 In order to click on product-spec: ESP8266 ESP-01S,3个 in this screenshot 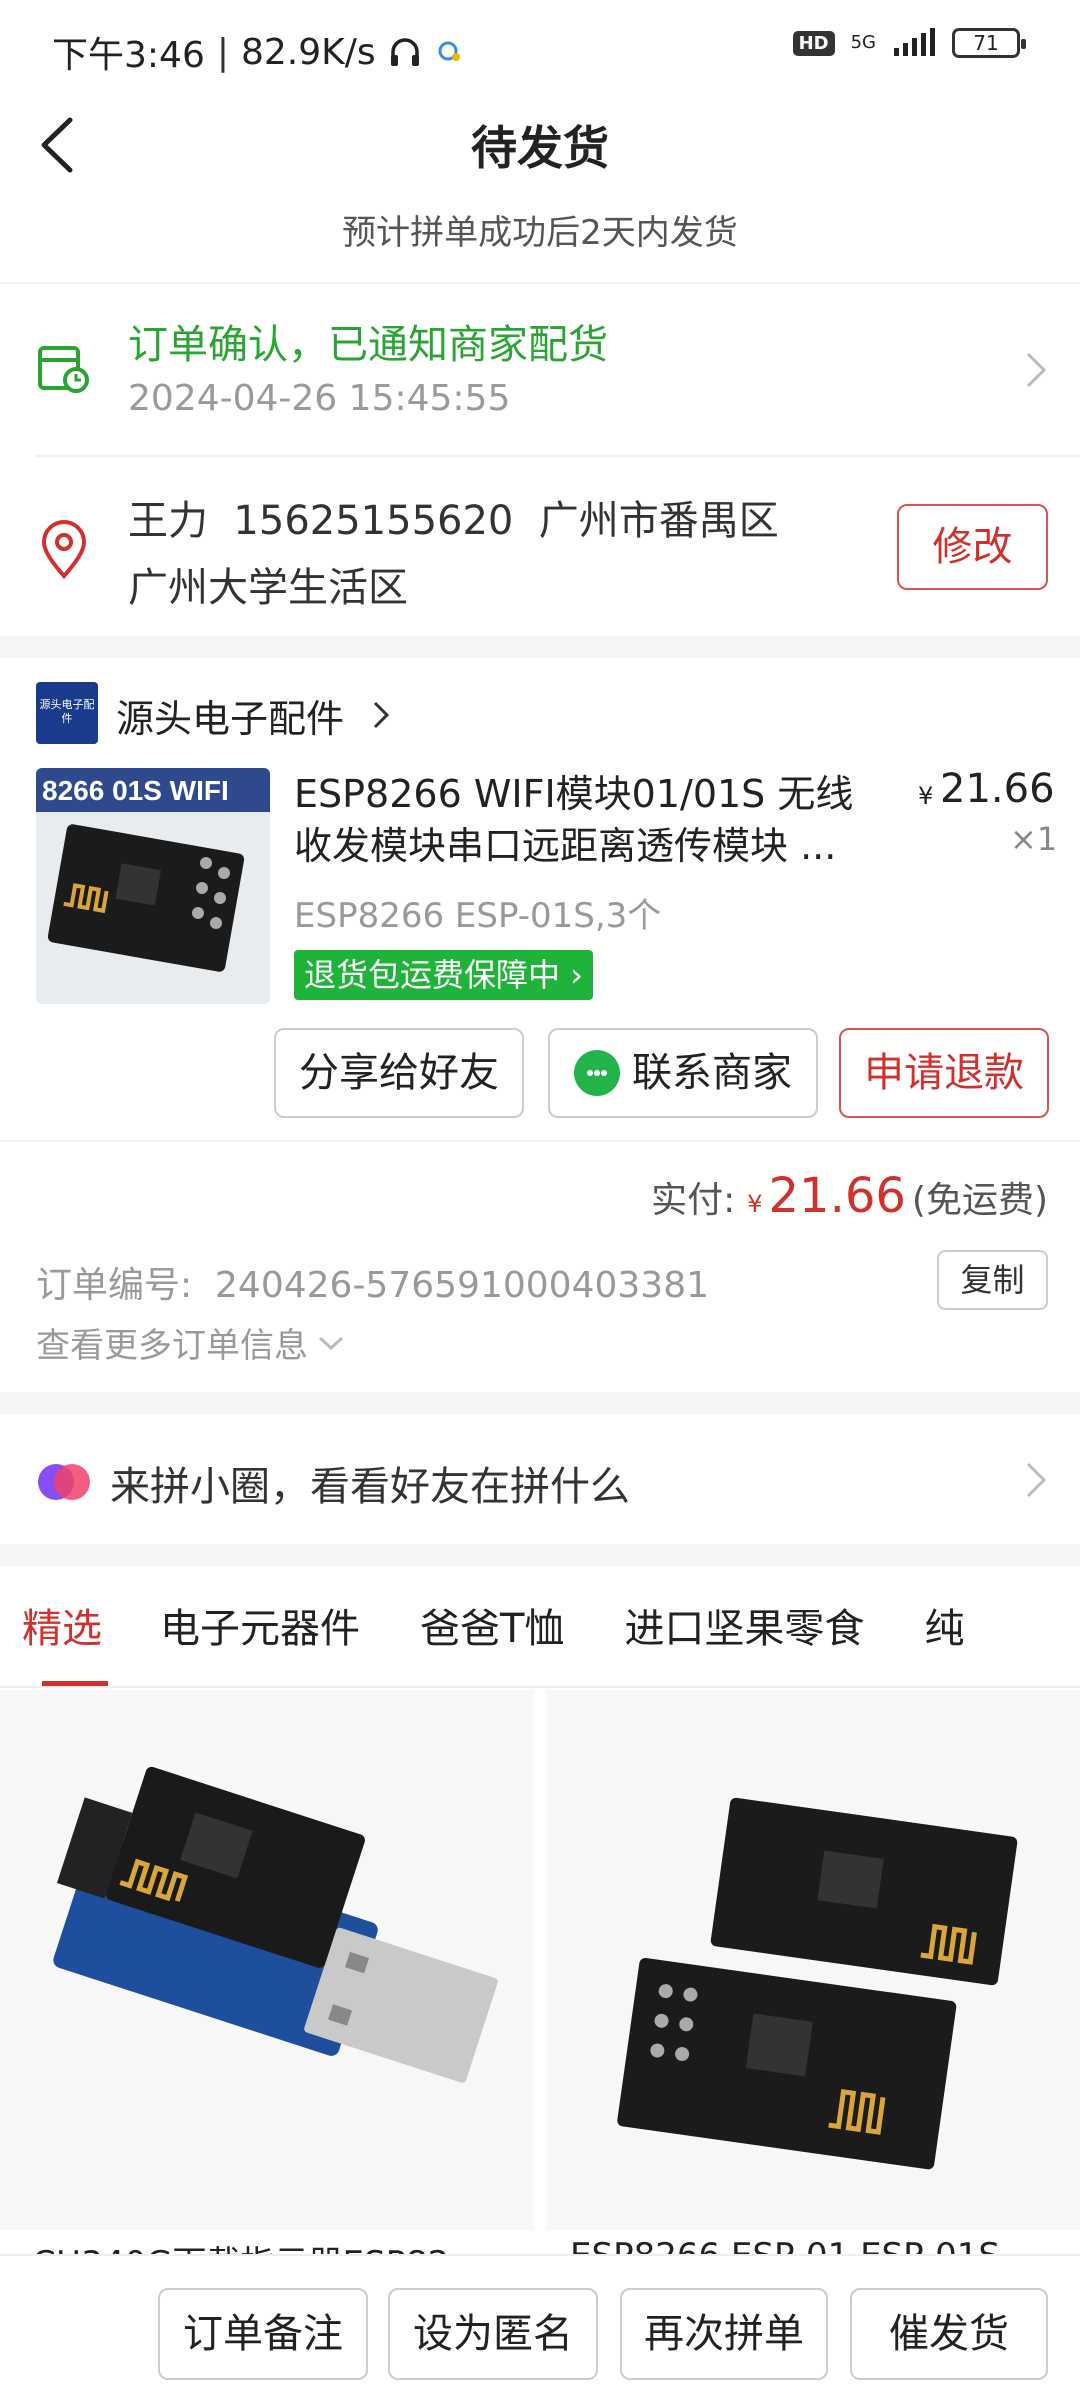, I will do `click(478, 916)`.